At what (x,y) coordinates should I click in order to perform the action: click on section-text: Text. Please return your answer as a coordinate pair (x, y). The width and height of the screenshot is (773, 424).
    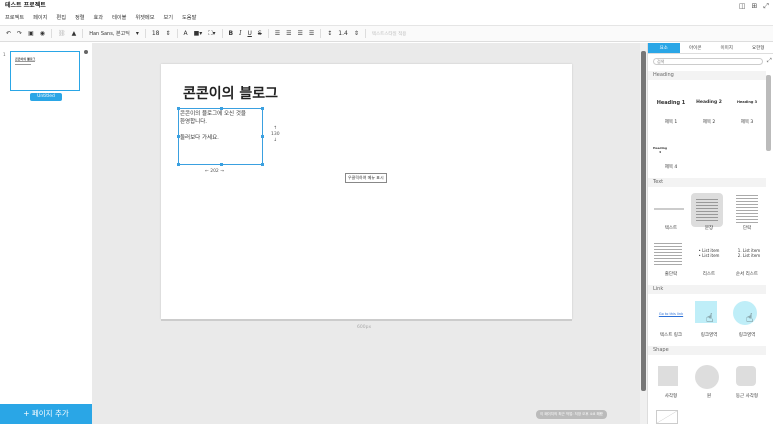
    Looking at the image, I should click on (707, 182).